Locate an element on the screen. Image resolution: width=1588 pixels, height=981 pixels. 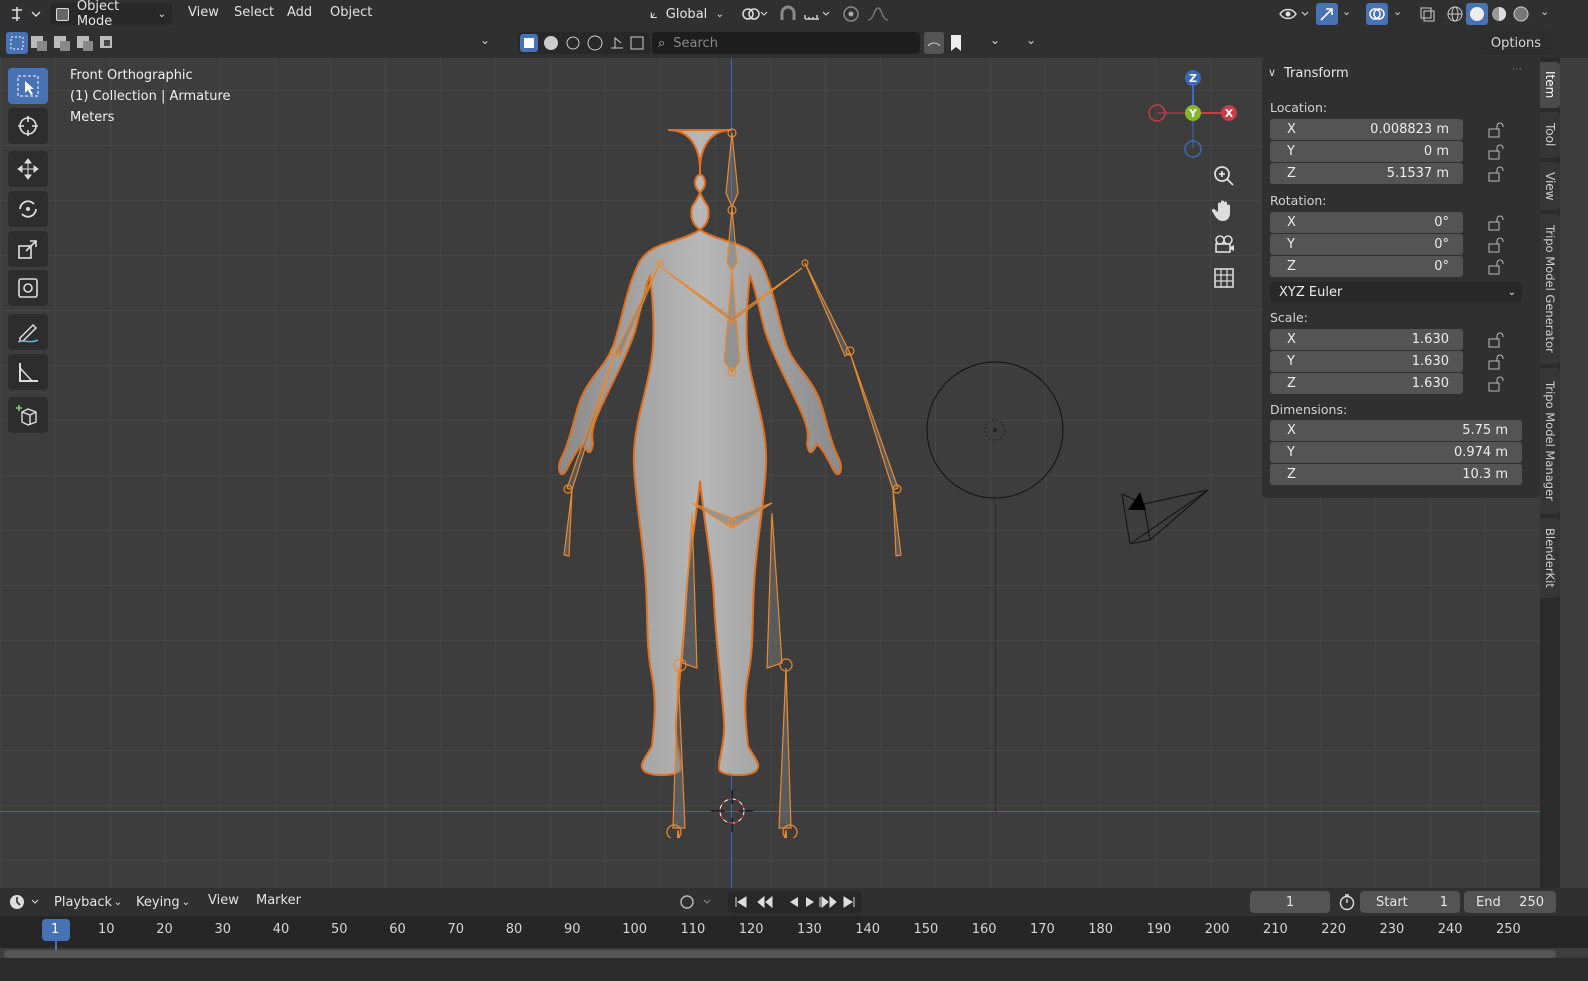
location-x-field: X 0.008823 m is located at coordinates (1366, 129).